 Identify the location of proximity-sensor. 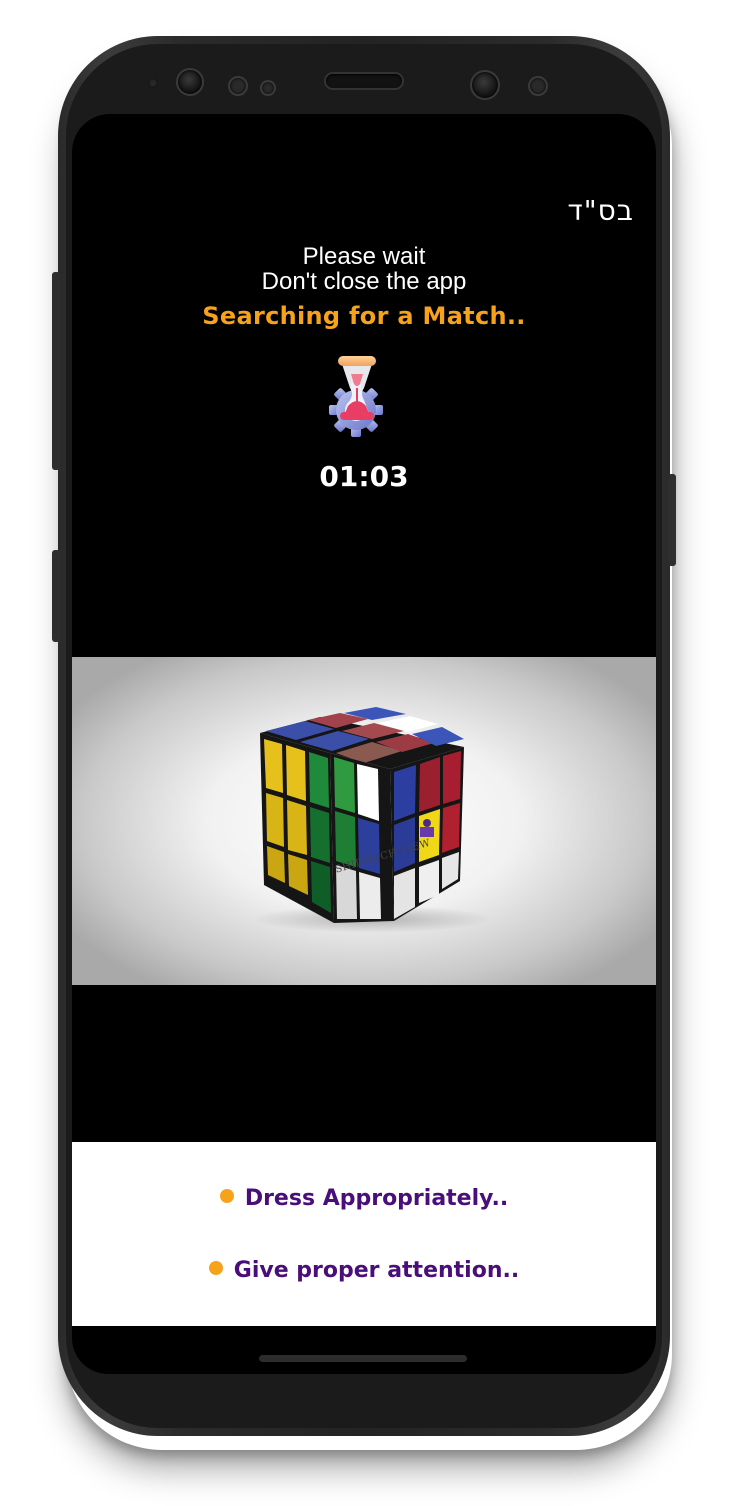
(153, 83).